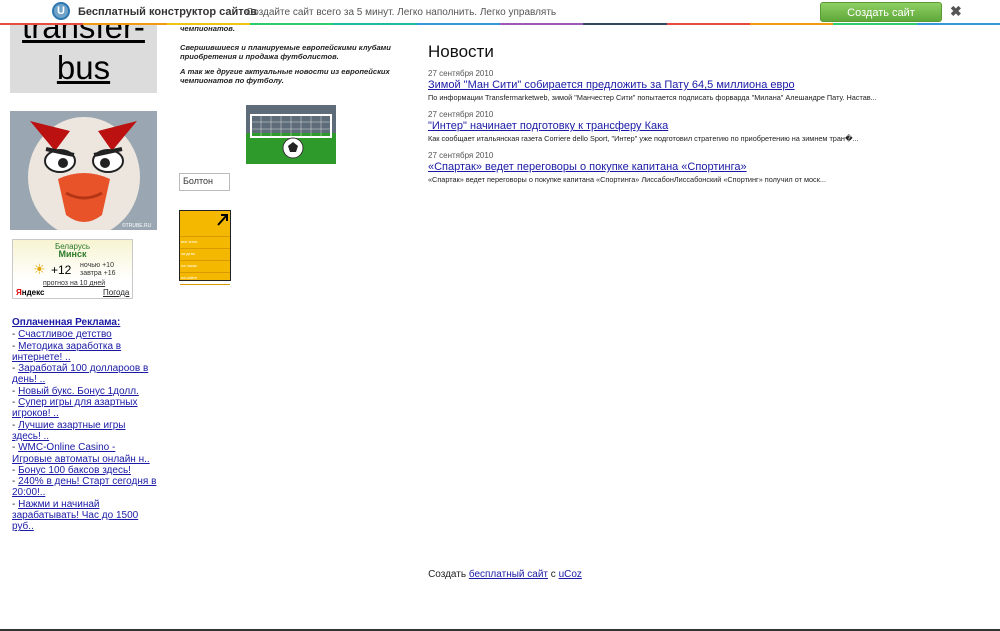 The height and width of the screenshot is (631, 1000). I want to click on ad-item: - Новый букс. Бонус 1долл., so click(84, 391).